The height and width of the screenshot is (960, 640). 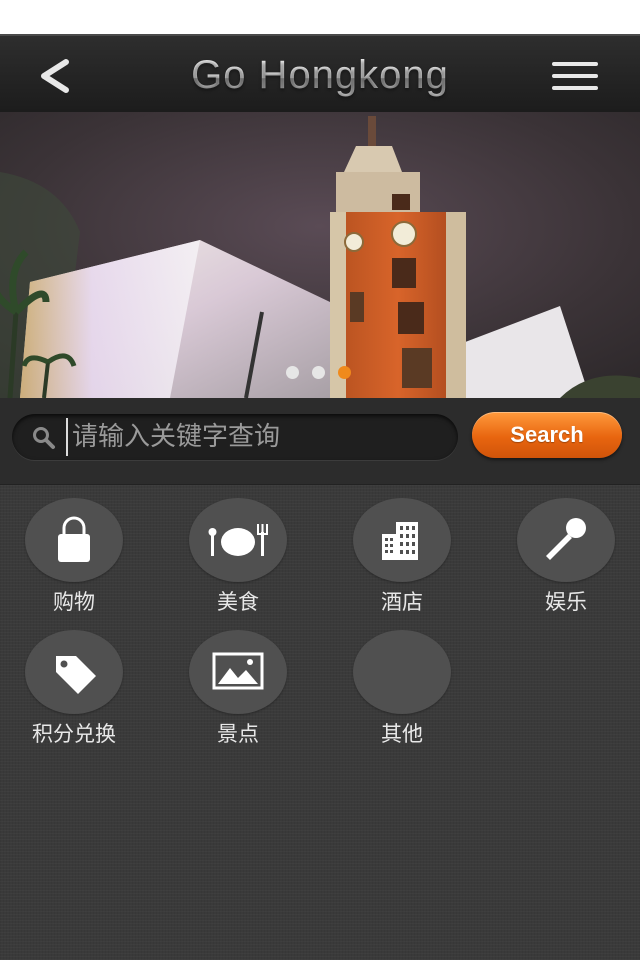 I want to click on price-tag-icon, so click(x=76, y=675).